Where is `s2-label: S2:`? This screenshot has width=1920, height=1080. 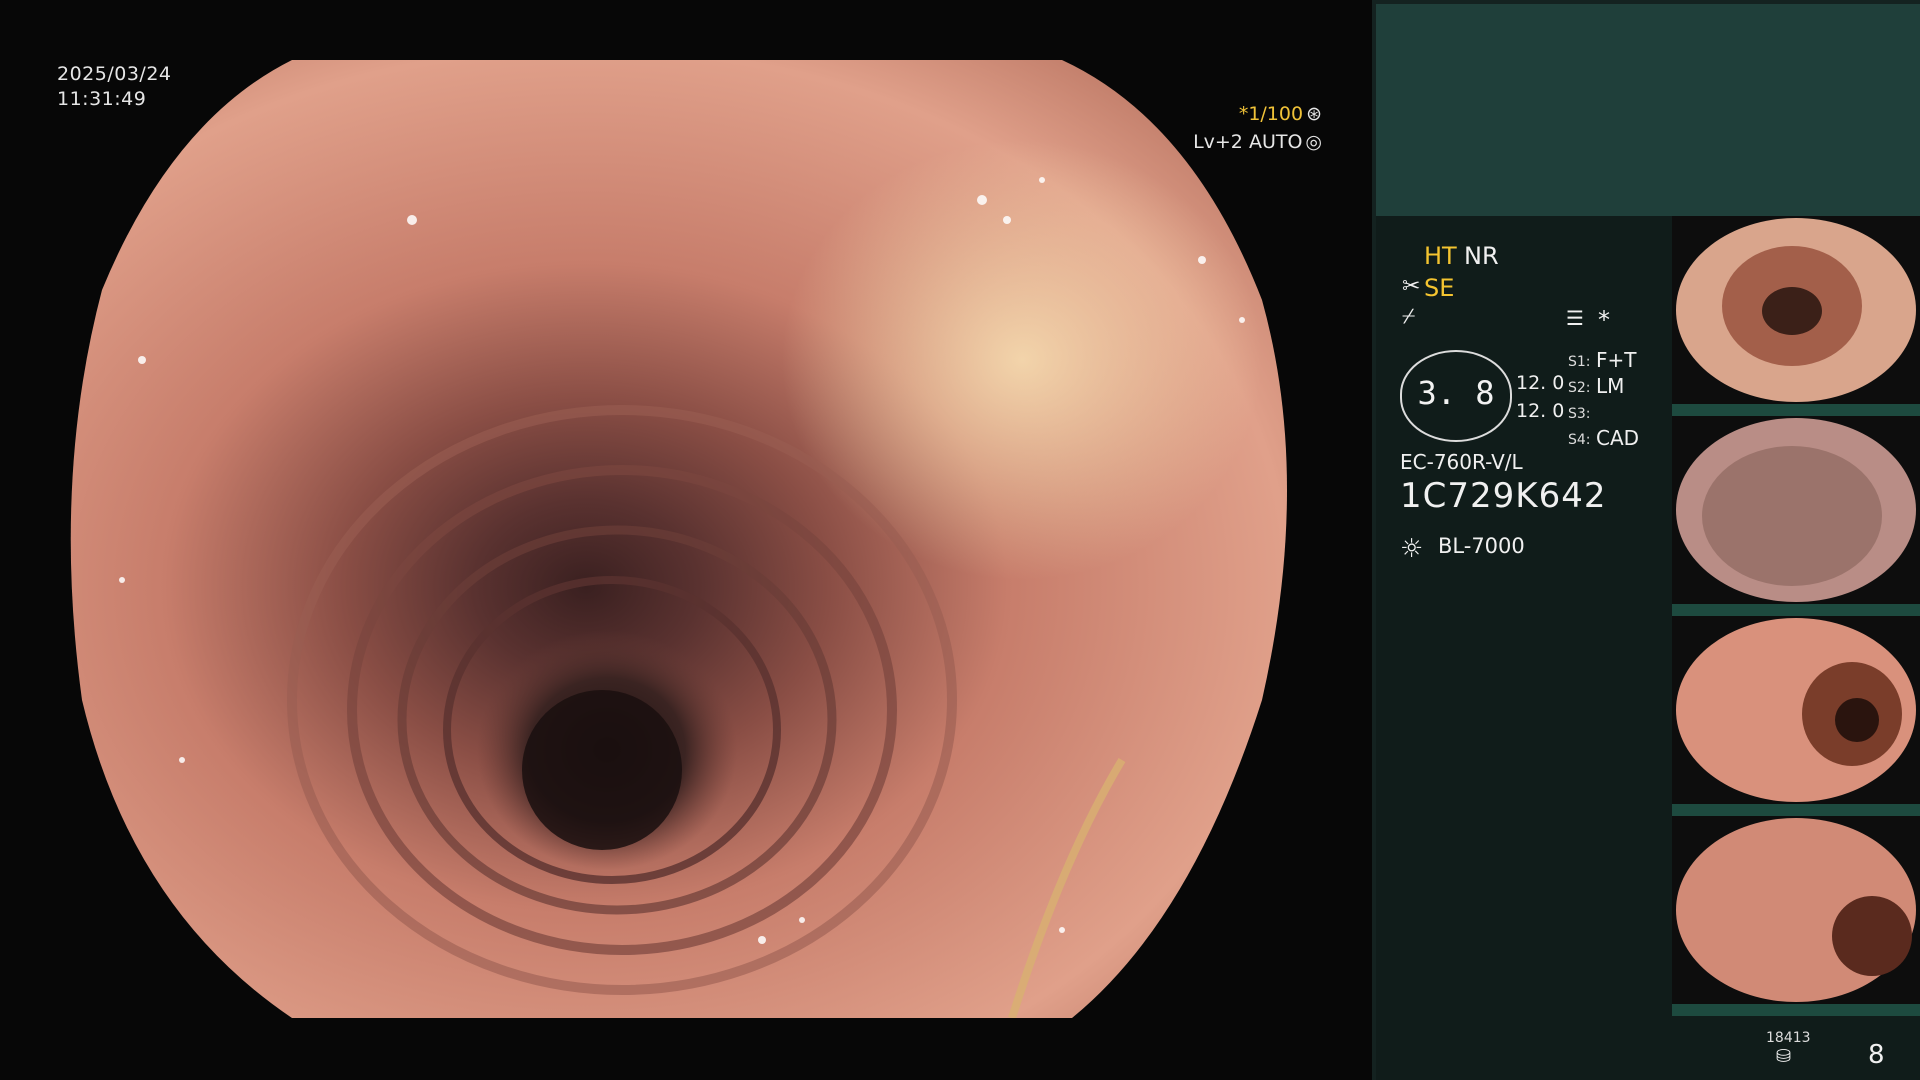 s2-label: S2: is located at coordinates (1579, 388).